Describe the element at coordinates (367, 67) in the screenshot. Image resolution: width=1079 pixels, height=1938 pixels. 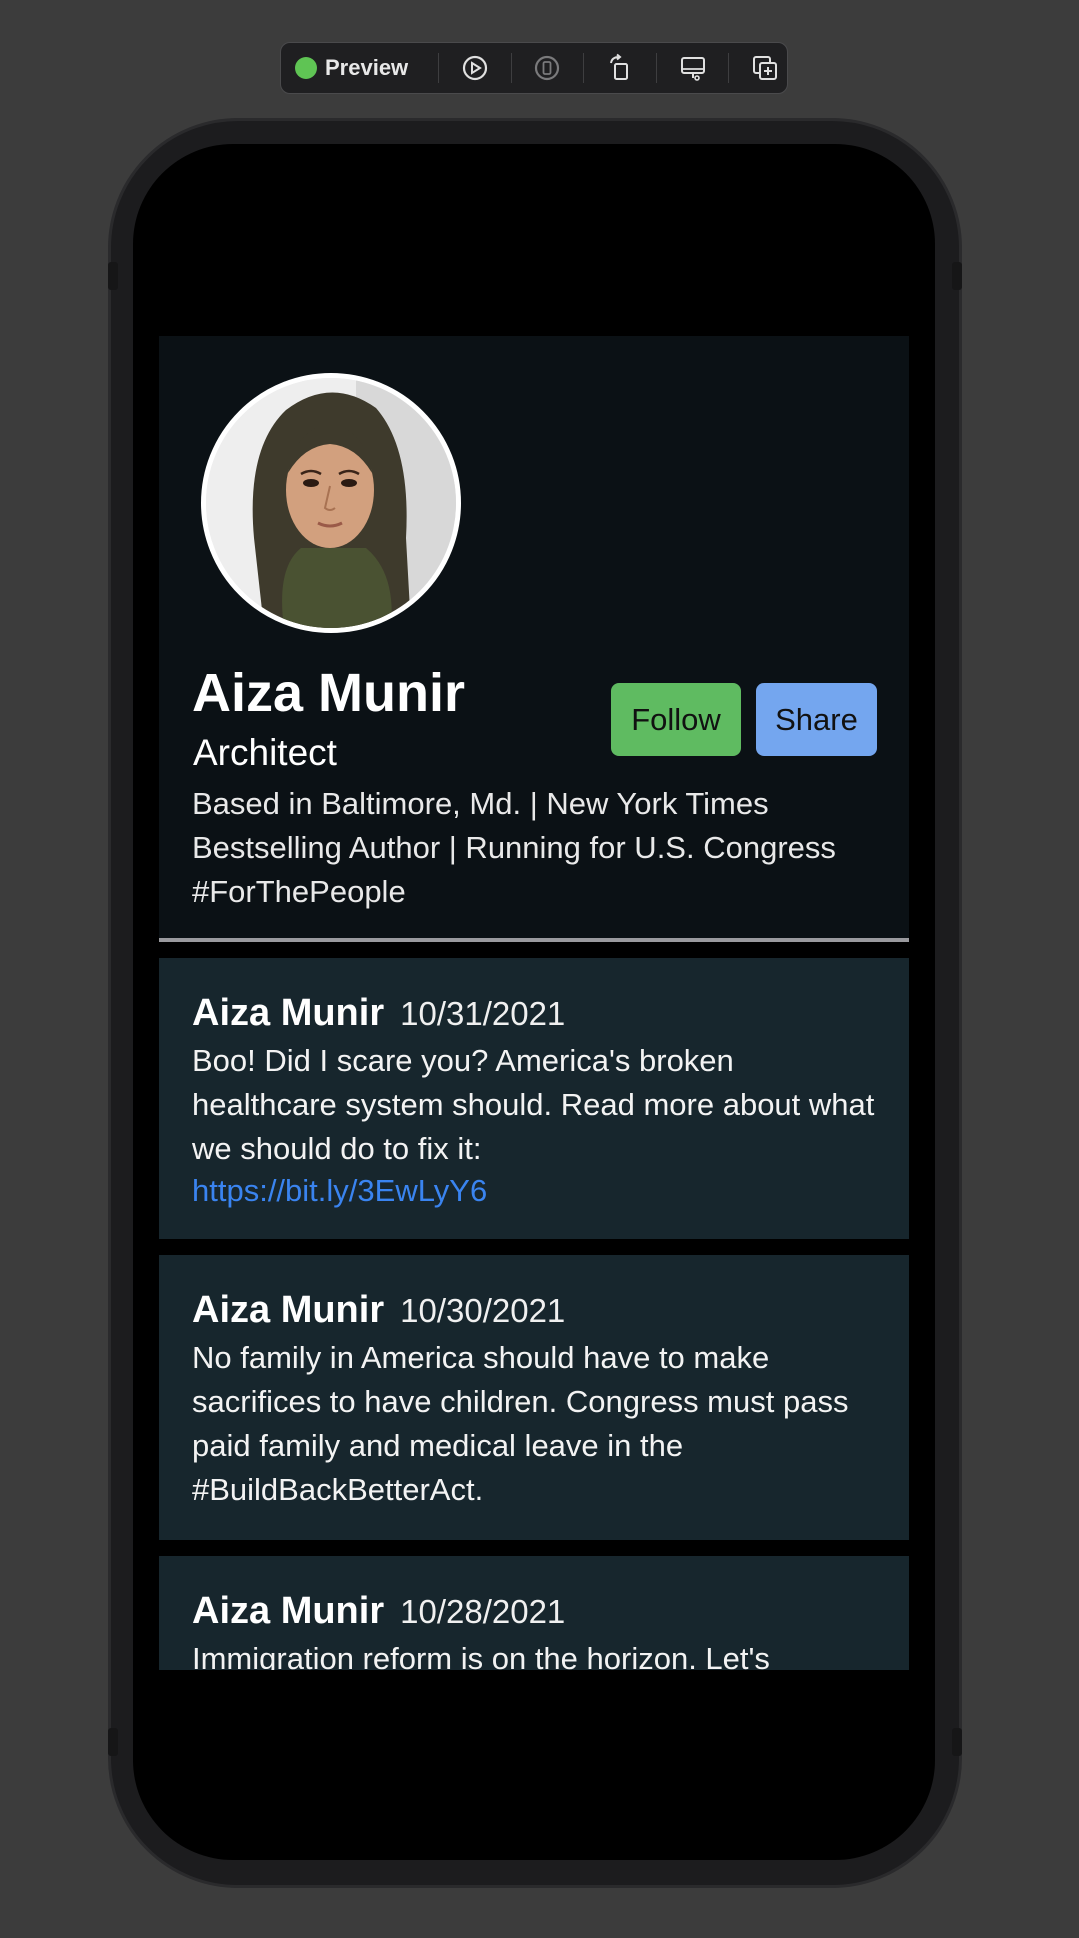
I see `preview-label: Preview` at that location.